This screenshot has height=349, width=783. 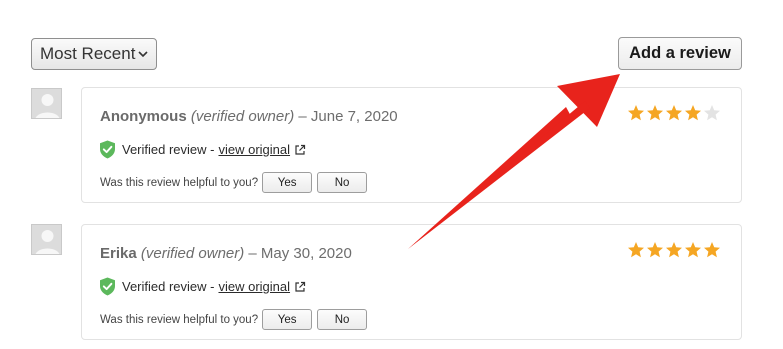 What do you see at coordinates (348, 116) in the screenshot?
I see `review-date: – June 7, 2020` at bounding box center [348, 116].